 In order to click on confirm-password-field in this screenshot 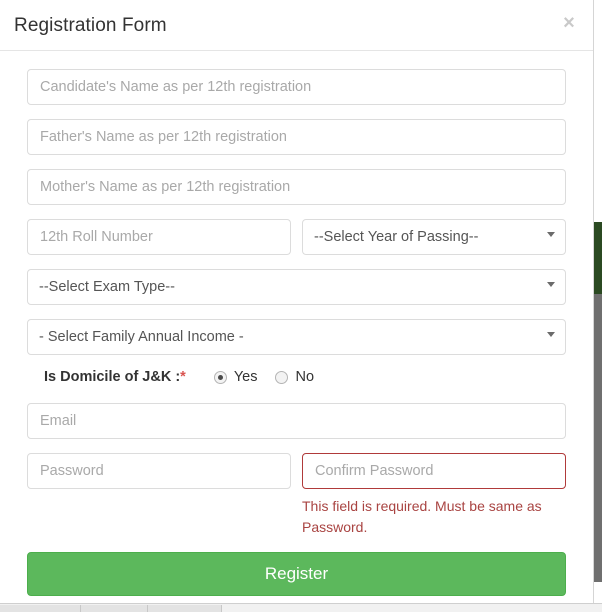, I will do `click(434, 471)`.